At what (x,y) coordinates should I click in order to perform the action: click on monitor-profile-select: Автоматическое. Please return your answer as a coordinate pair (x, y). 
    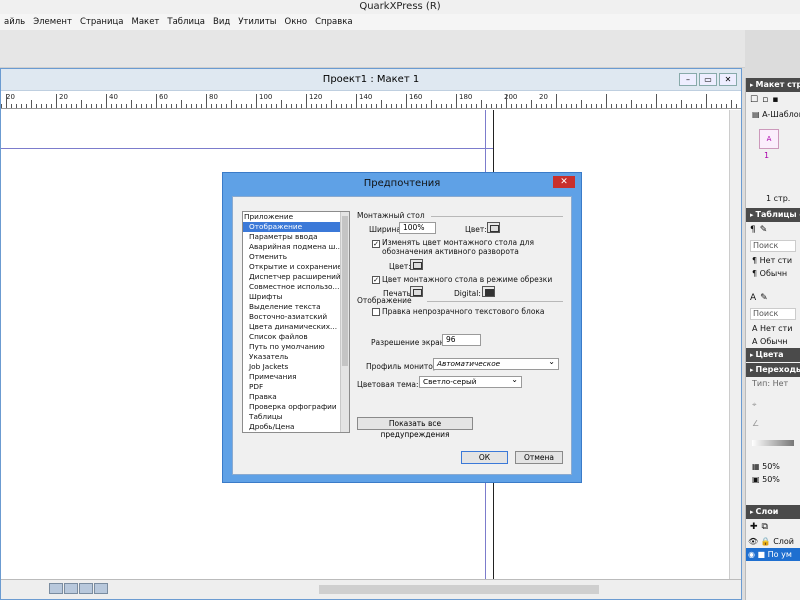
    Looking at the image, I should click on (496, 363).